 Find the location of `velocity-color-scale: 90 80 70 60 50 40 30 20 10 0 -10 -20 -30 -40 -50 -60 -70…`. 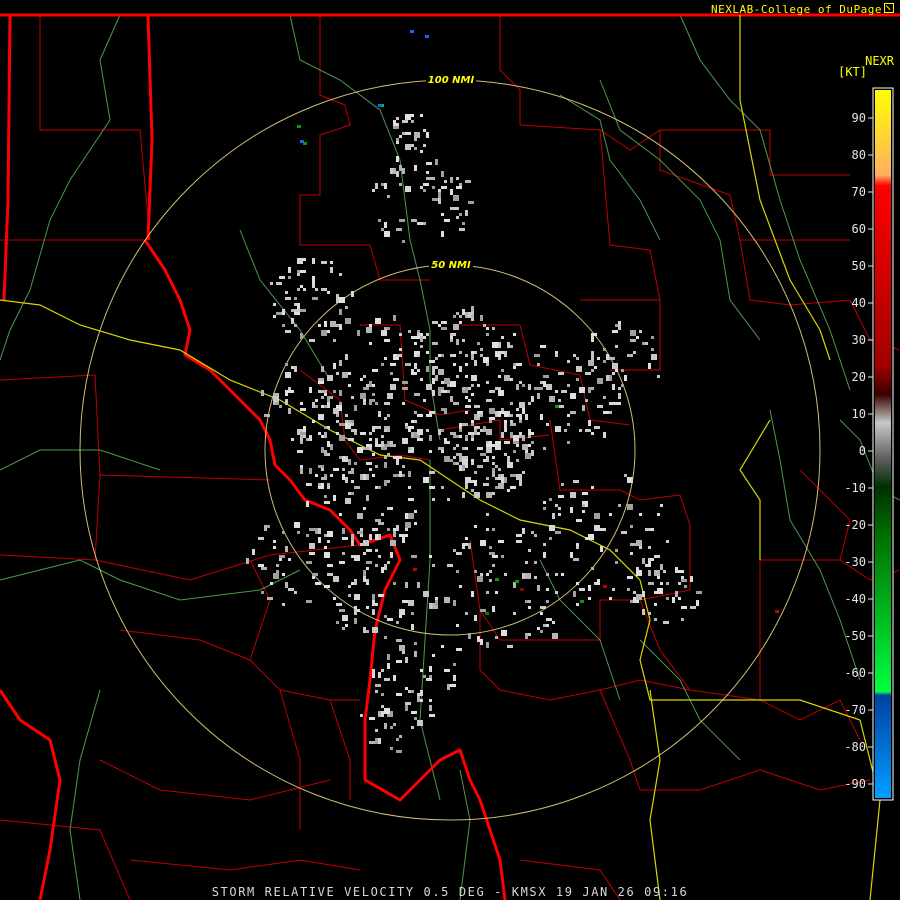

velocity-color-scale: 90 80 70 60 50 40 30 20 10 0 -10 -20 -30 -40 -50 -60 -70… is located at coordinates (869, 444).